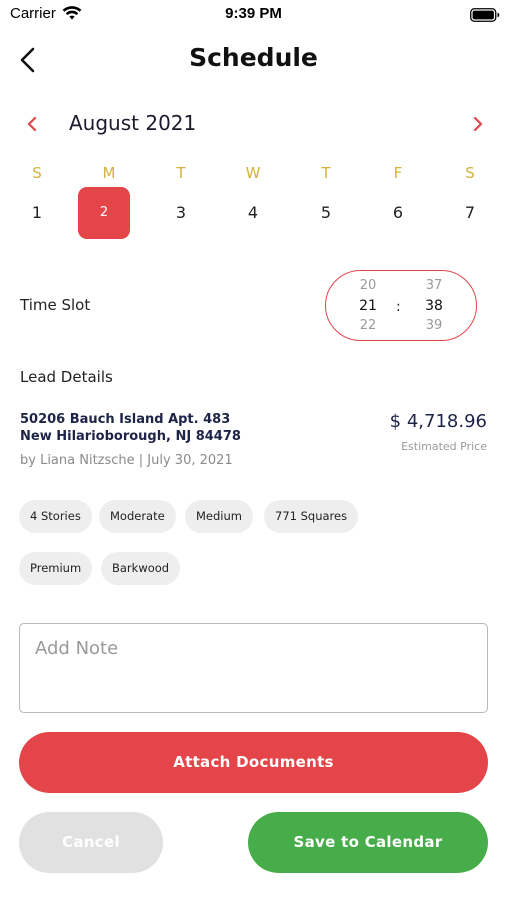 Image resolution: width=507 pixels, height=900 pixels. Describe the element at coordinates (219, 516) in the screenshot. I see `tag-chip: Medium` at that location.